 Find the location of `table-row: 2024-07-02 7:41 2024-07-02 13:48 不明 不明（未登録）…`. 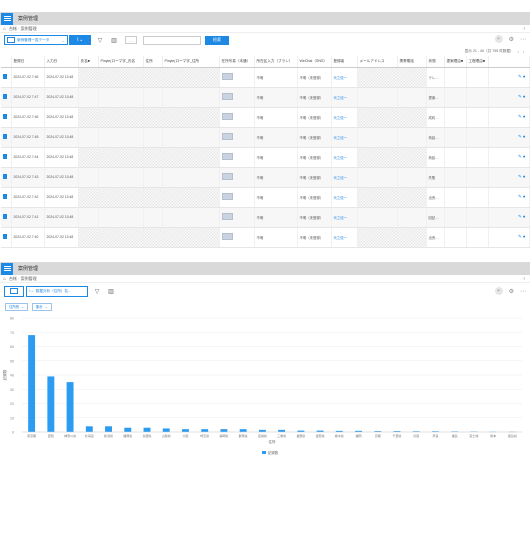

table-row: 2024-07-02 7:41 2024-07-02 13:48 不明 不明（未登録）… is located at coordinates (265, 217).